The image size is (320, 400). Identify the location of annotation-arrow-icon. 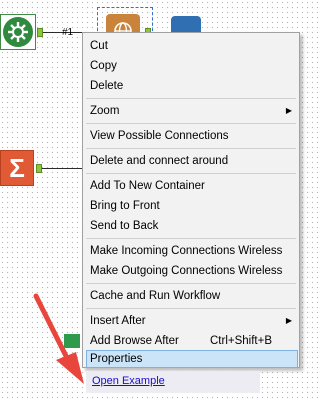
(58, 338).